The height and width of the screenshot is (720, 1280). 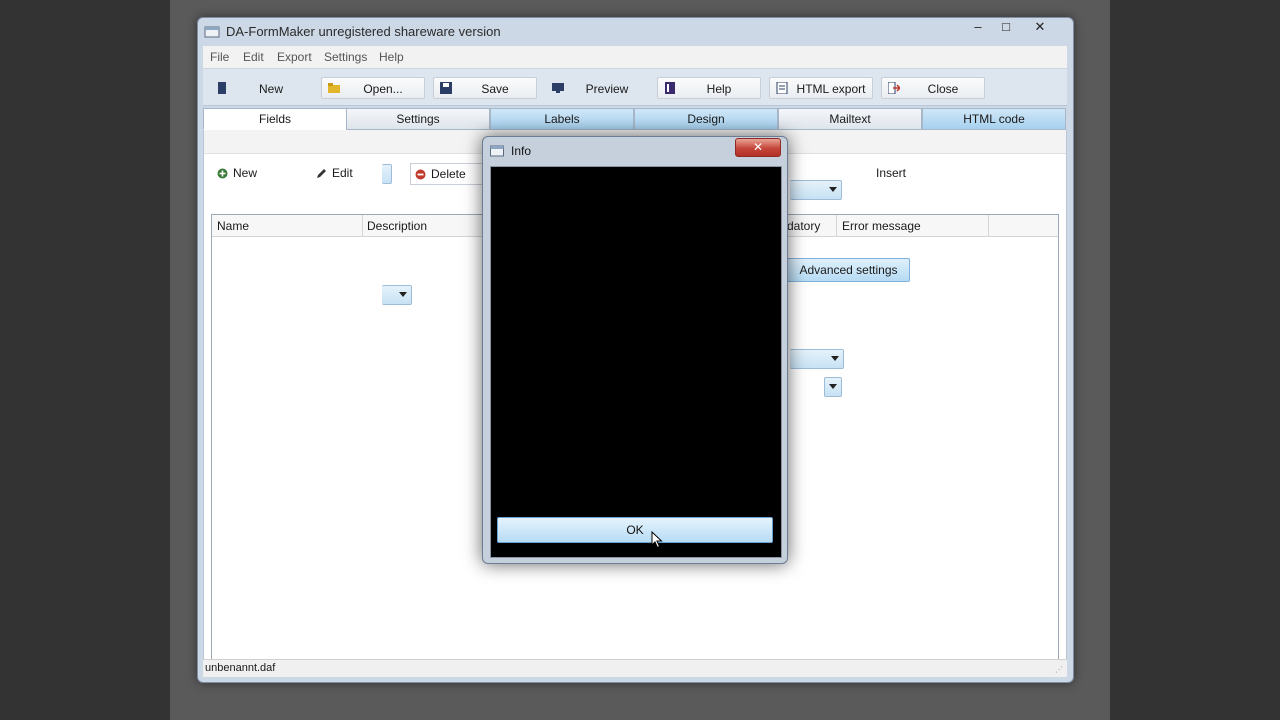 What do you see at coordinates (240, 668) in the screenshot?
I see `status-filename: unbenannt.daf` at bounding box center [240, 668].